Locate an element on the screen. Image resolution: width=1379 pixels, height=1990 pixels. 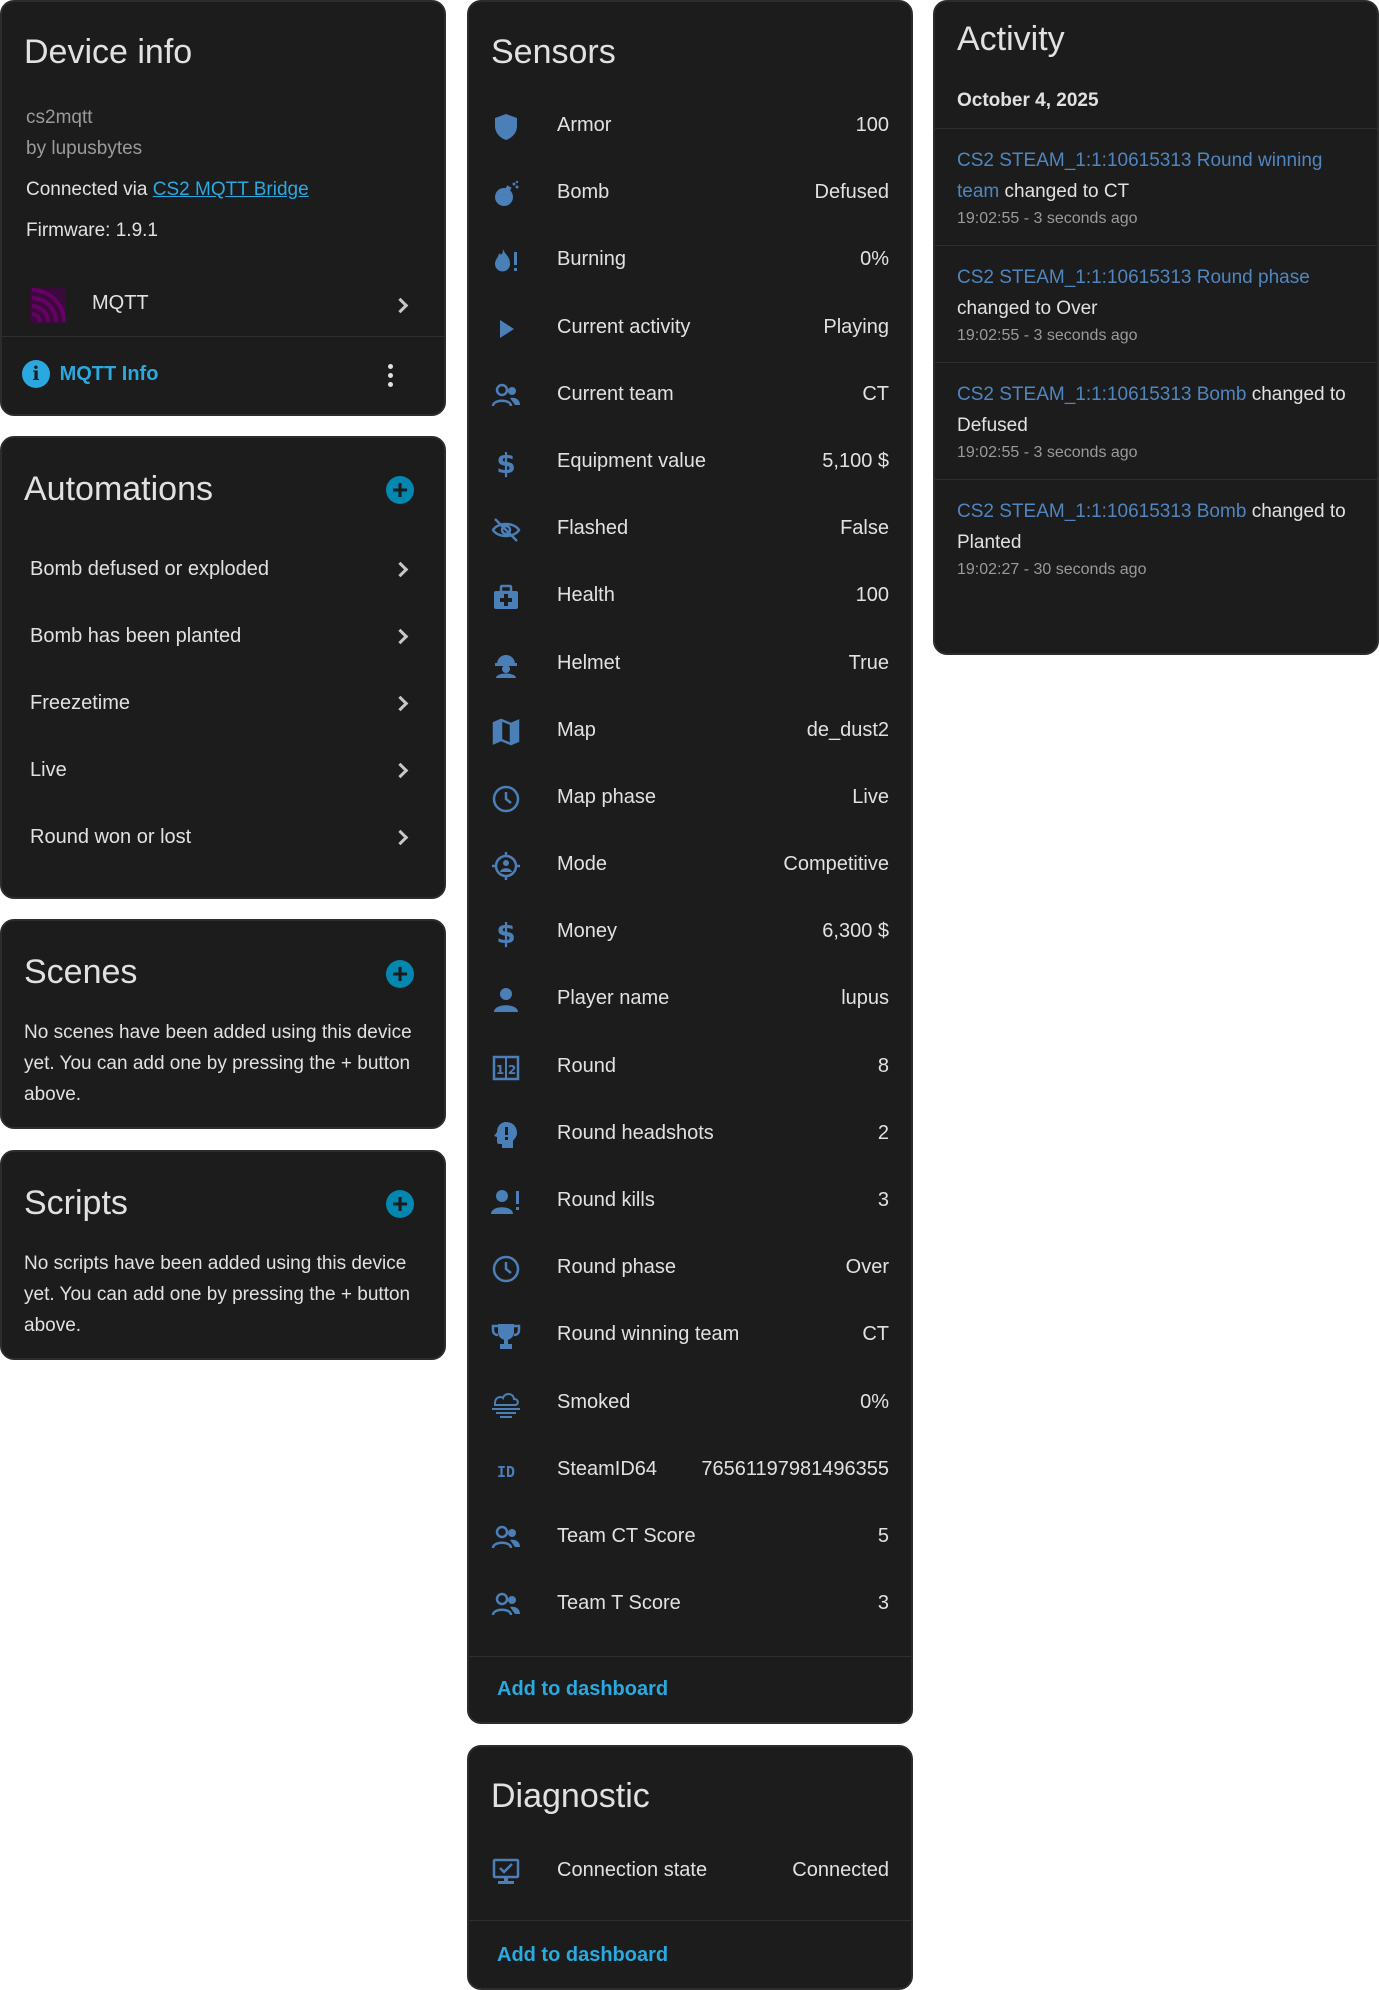
sensor-value: CT is located at coordinates (875, 393).